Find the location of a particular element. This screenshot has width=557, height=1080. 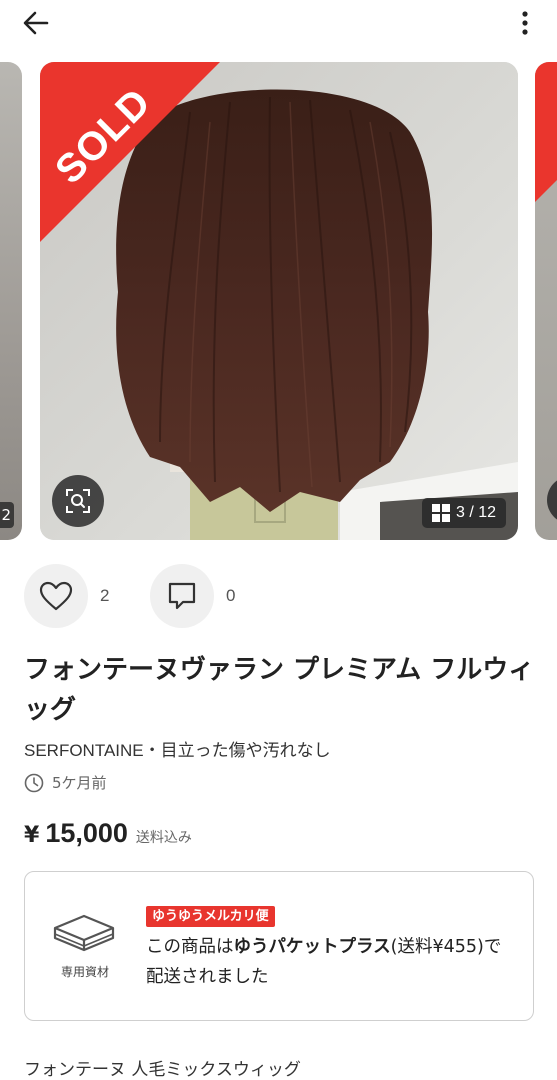

posted-time-text: 5ケ月前 is located at coordinates (79, 783).